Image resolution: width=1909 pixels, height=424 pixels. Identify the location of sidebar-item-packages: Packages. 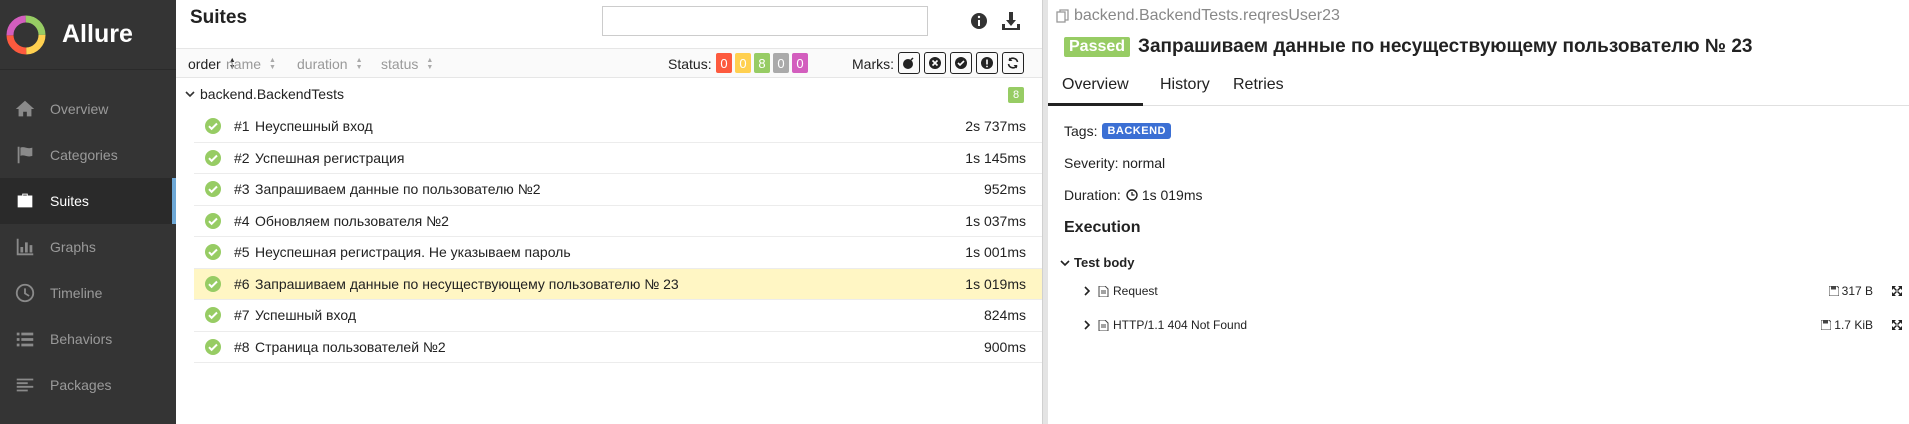
(88, 385).